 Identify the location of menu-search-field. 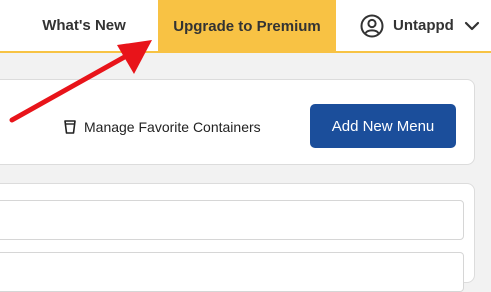
(232, 220).